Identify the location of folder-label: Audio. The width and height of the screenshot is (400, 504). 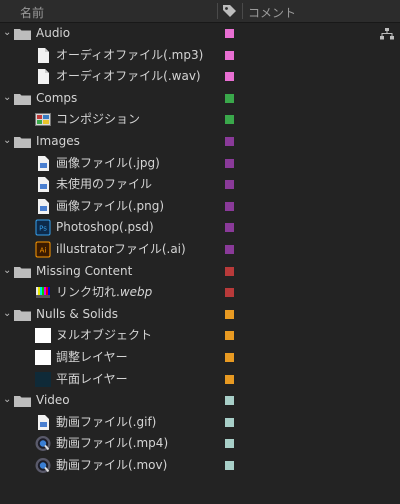
(53, 33).